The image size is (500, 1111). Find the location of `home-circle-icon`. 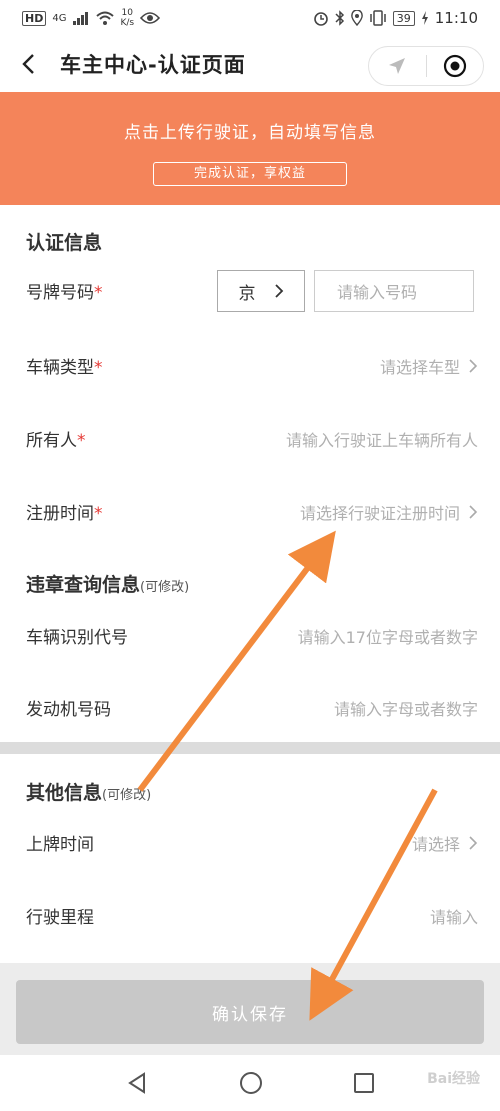

home-circle-icon is located at coordinates (251, 1083).